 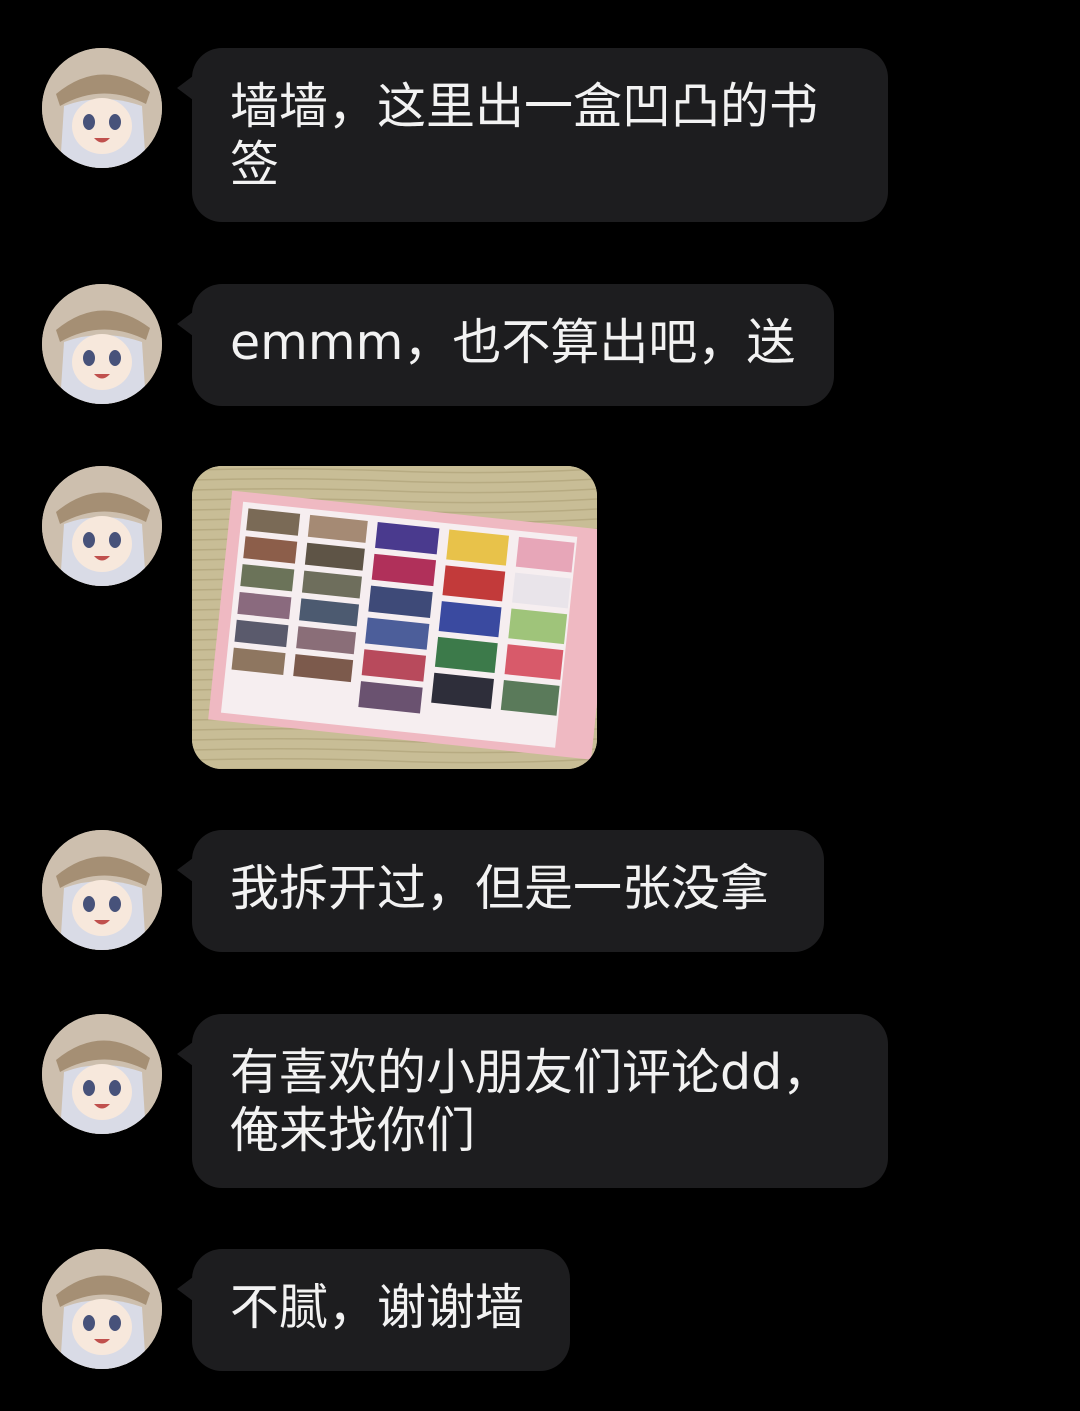 What do you see at coordinates (500, 888) in the screenshot?
I see `message-text: 我拆开过，但是一张没拿` at bounding box center [500, 888].